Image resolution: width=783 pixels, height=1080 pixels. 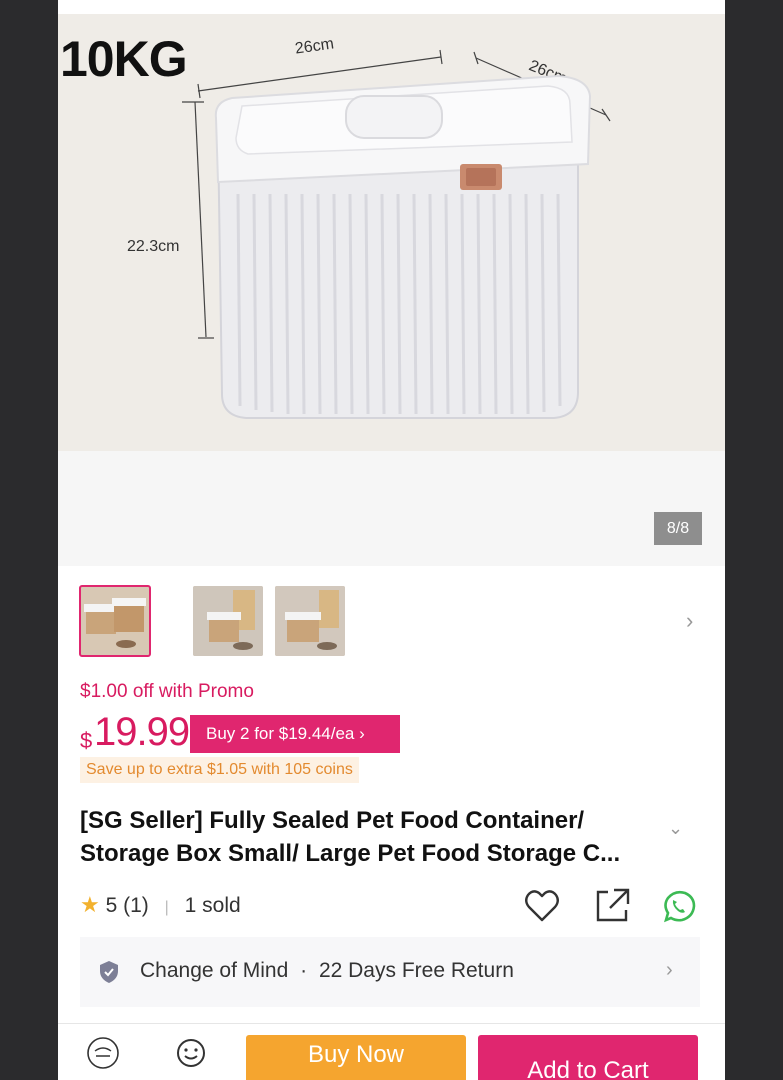 What do you see at coordinates (416, 970) in the screenshot?
I see `return-detail: 22 Days Free Return` at bounding box center [416, 970].